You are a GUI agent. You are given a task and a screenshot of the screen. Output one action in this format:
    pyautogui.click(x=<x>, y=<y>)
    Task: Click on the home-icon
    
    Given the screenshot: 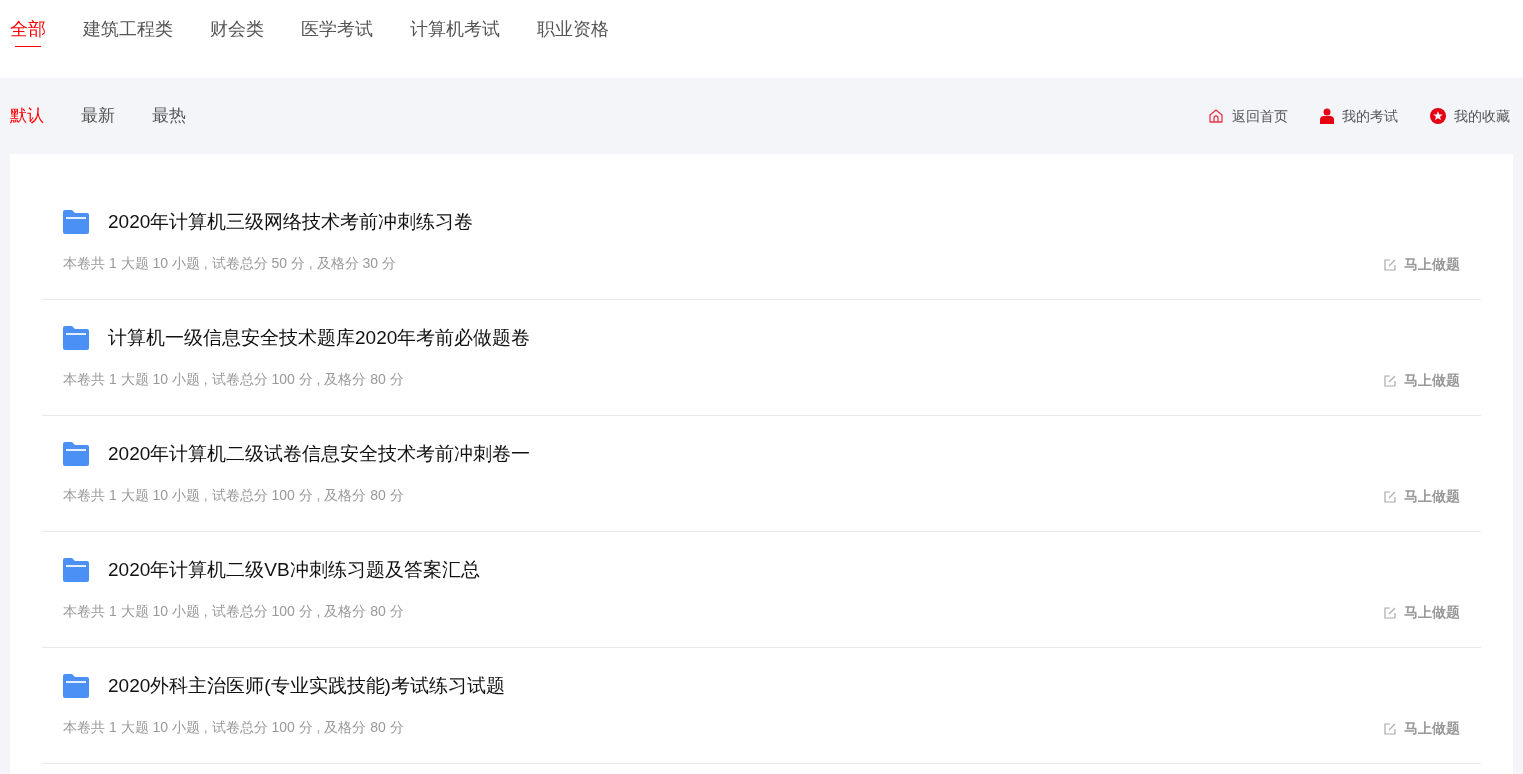 What is the action you would take?
    pyautogui.click(x=1216, y=116)
    